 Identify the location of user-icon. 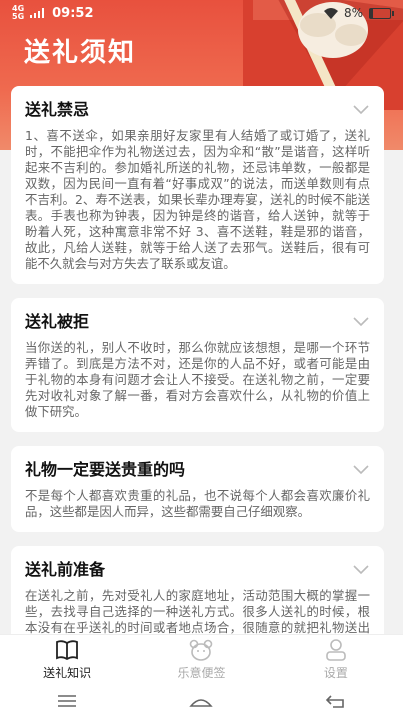
(336, 649).